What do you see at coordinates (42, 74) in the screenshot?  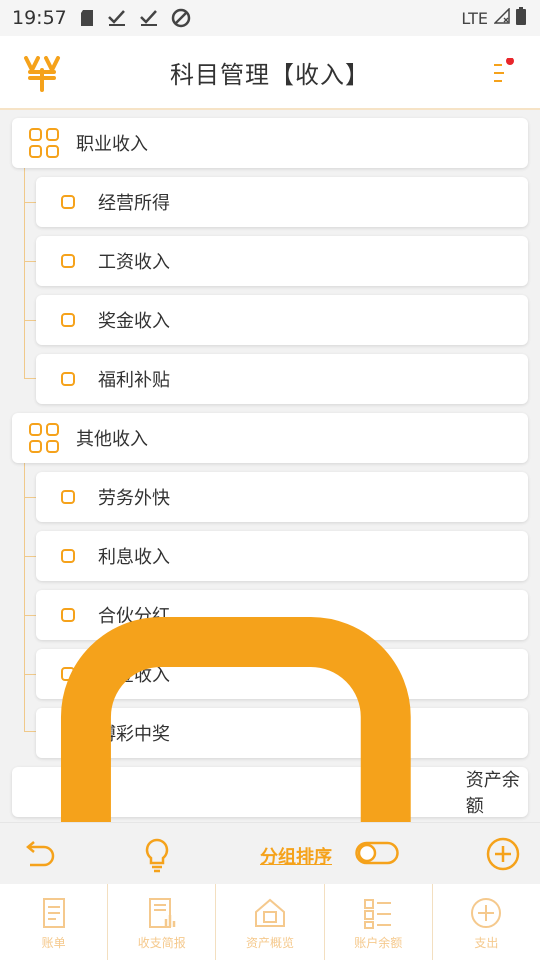 I see `yuan-logo-icon` at bounding box center [42, 74].